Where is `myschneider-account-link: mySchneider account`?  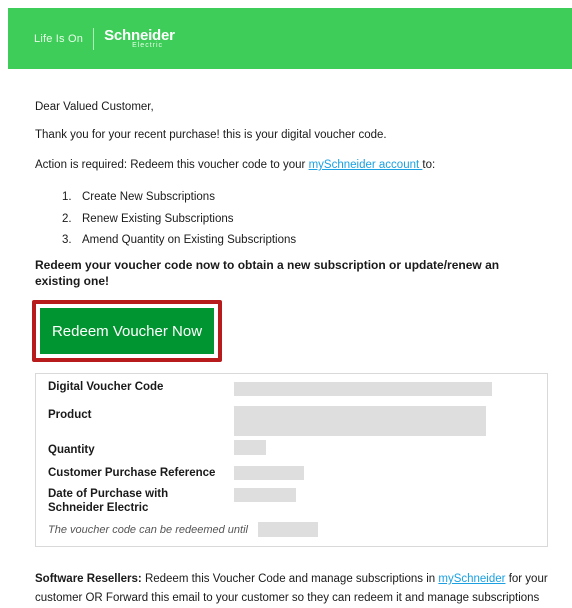 myschneider-account-link: mySchneider account is located at coordinates (366, 165).